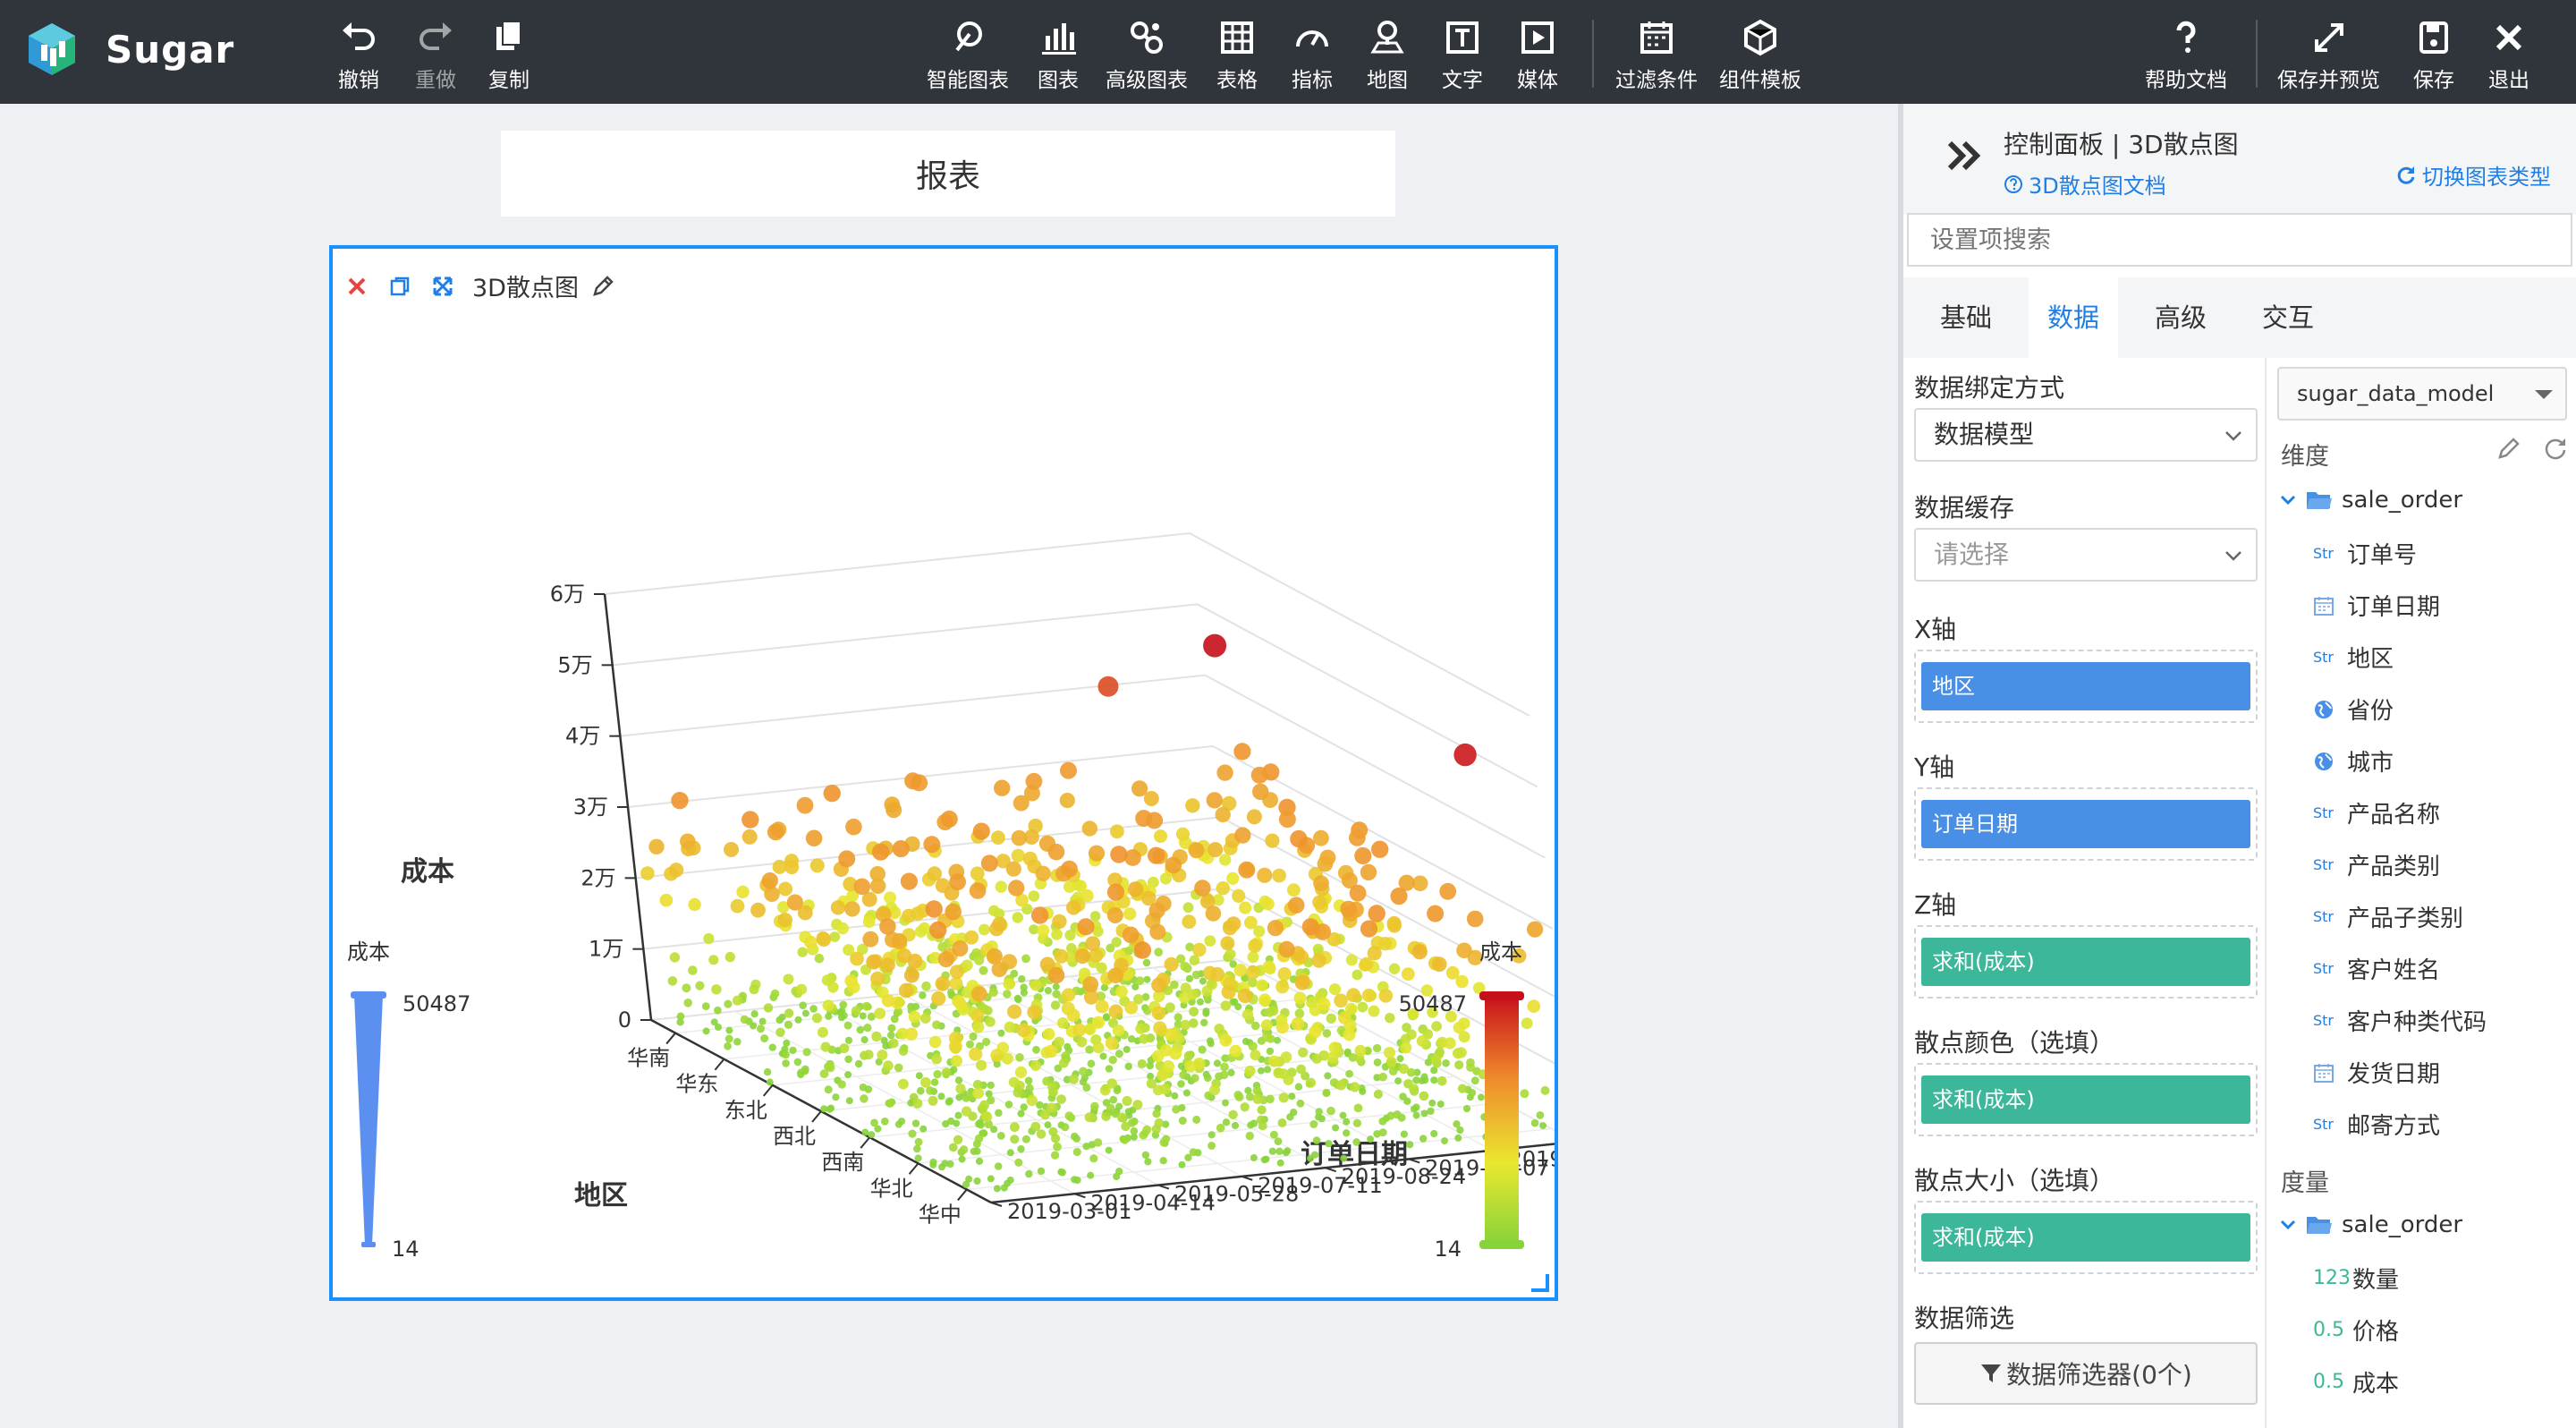 Image resolution: width=2576 pixels, height=1428 pixels. What do you see at coordinates (1540, 1283) in the screenshot?
I see `resize-handle` at bounding box center [1540, 1283].